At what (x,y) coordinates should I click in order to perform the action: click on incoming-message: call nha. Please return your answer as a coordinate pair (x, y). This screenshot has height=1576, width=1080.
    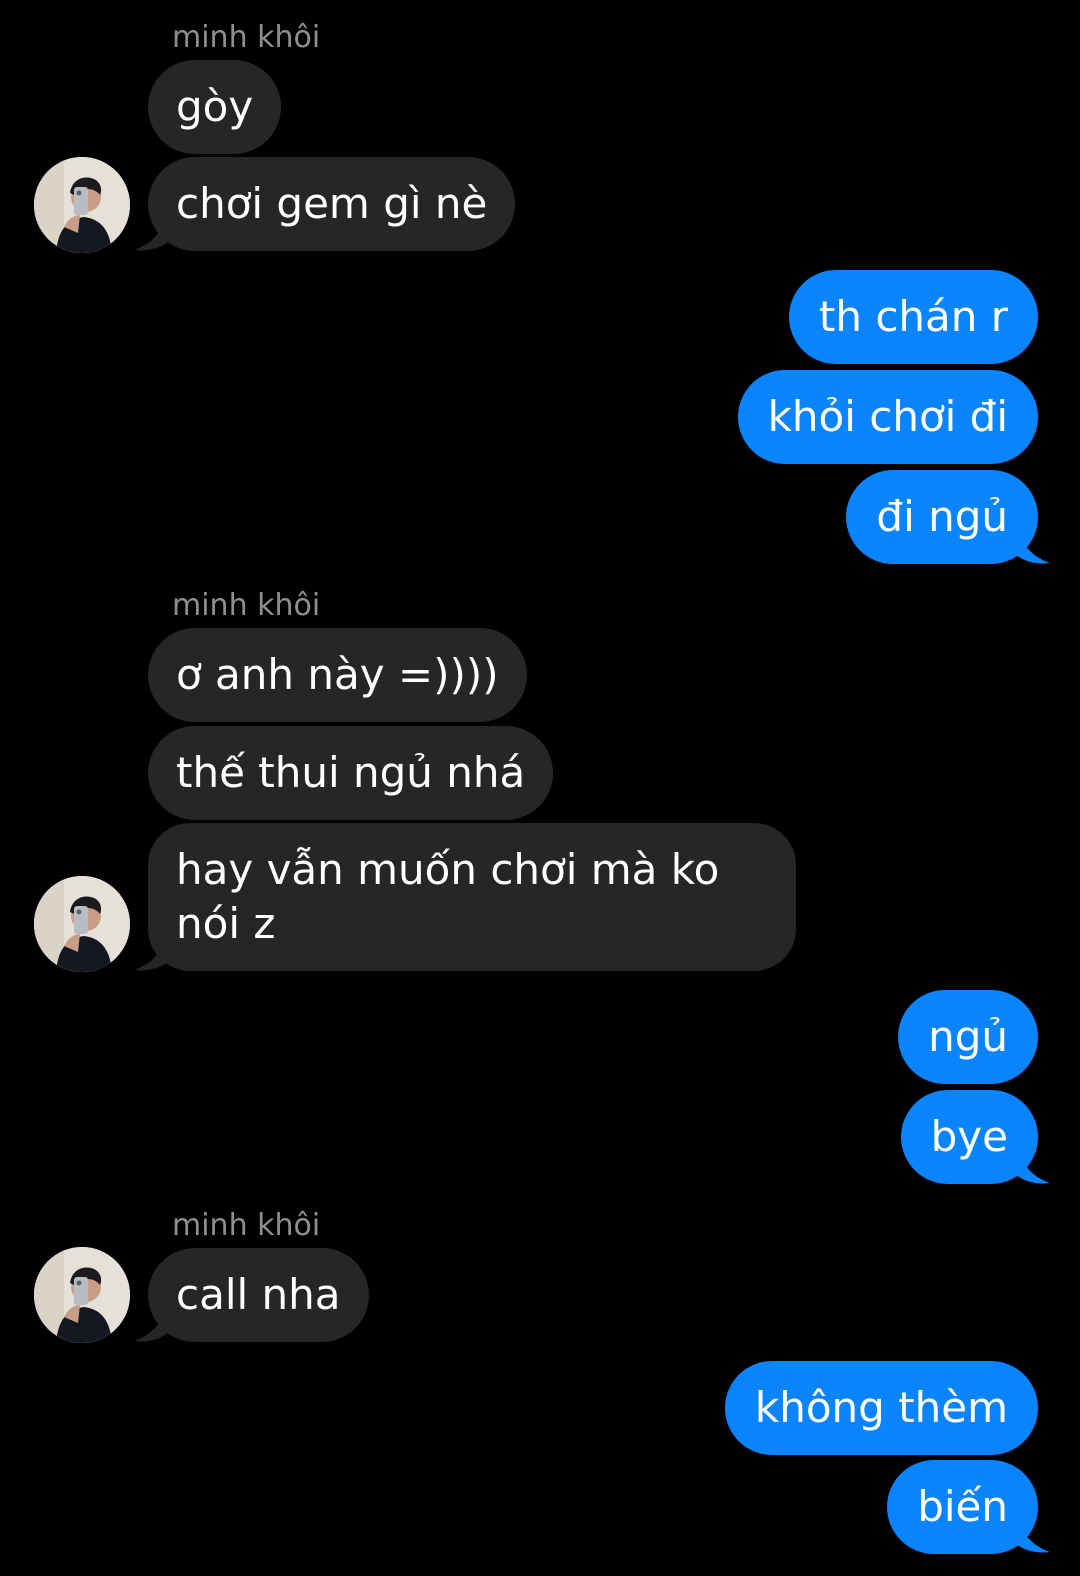
    Looking at the image, I should click on (258, 1295).